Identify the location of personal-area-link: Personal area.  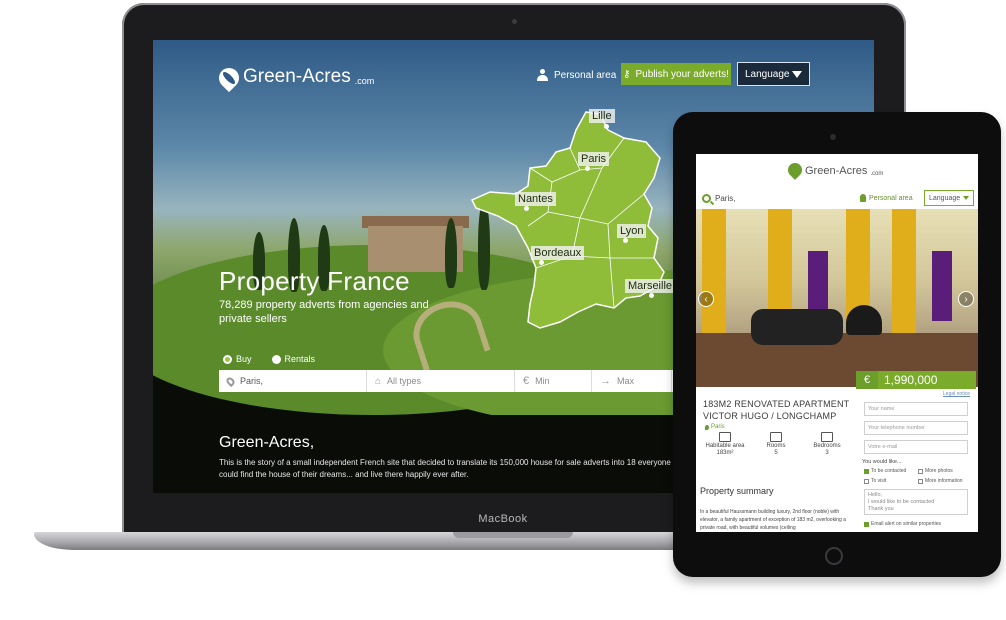
(576, 75).